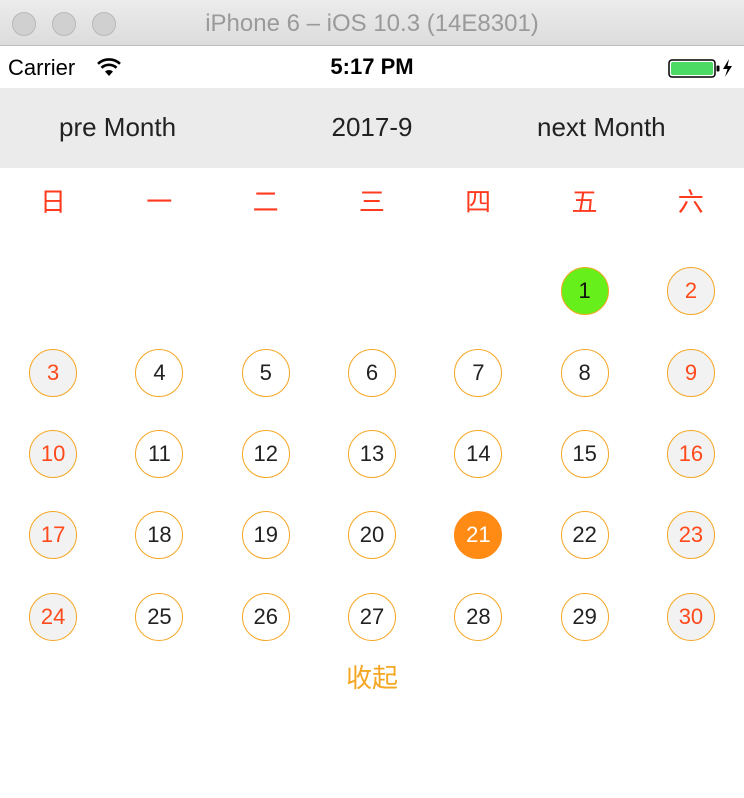  I want to click on window-title: iPhone 6 – iOS 10.3 (14E8301), so click(372, 23).